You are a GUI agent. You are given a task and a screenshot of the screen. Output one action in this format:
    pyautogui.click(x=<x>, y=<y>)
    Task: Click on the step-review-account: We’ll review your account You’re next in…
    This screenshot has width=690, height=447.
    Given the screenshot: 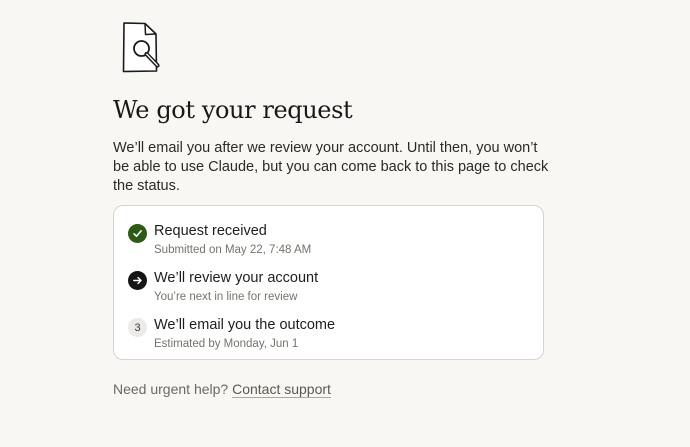 What is the action you would take?
    pyautogui.click(x=328, y=286)
    